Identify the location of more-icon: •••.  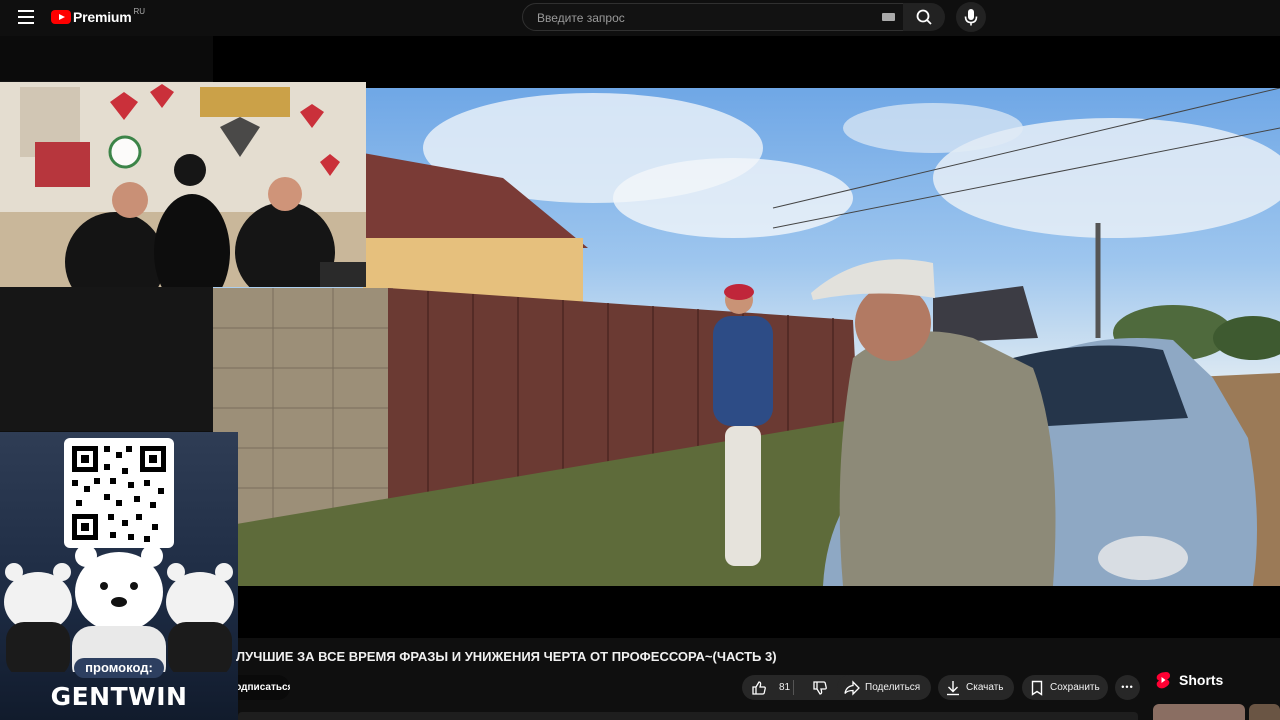
(1127, 687).